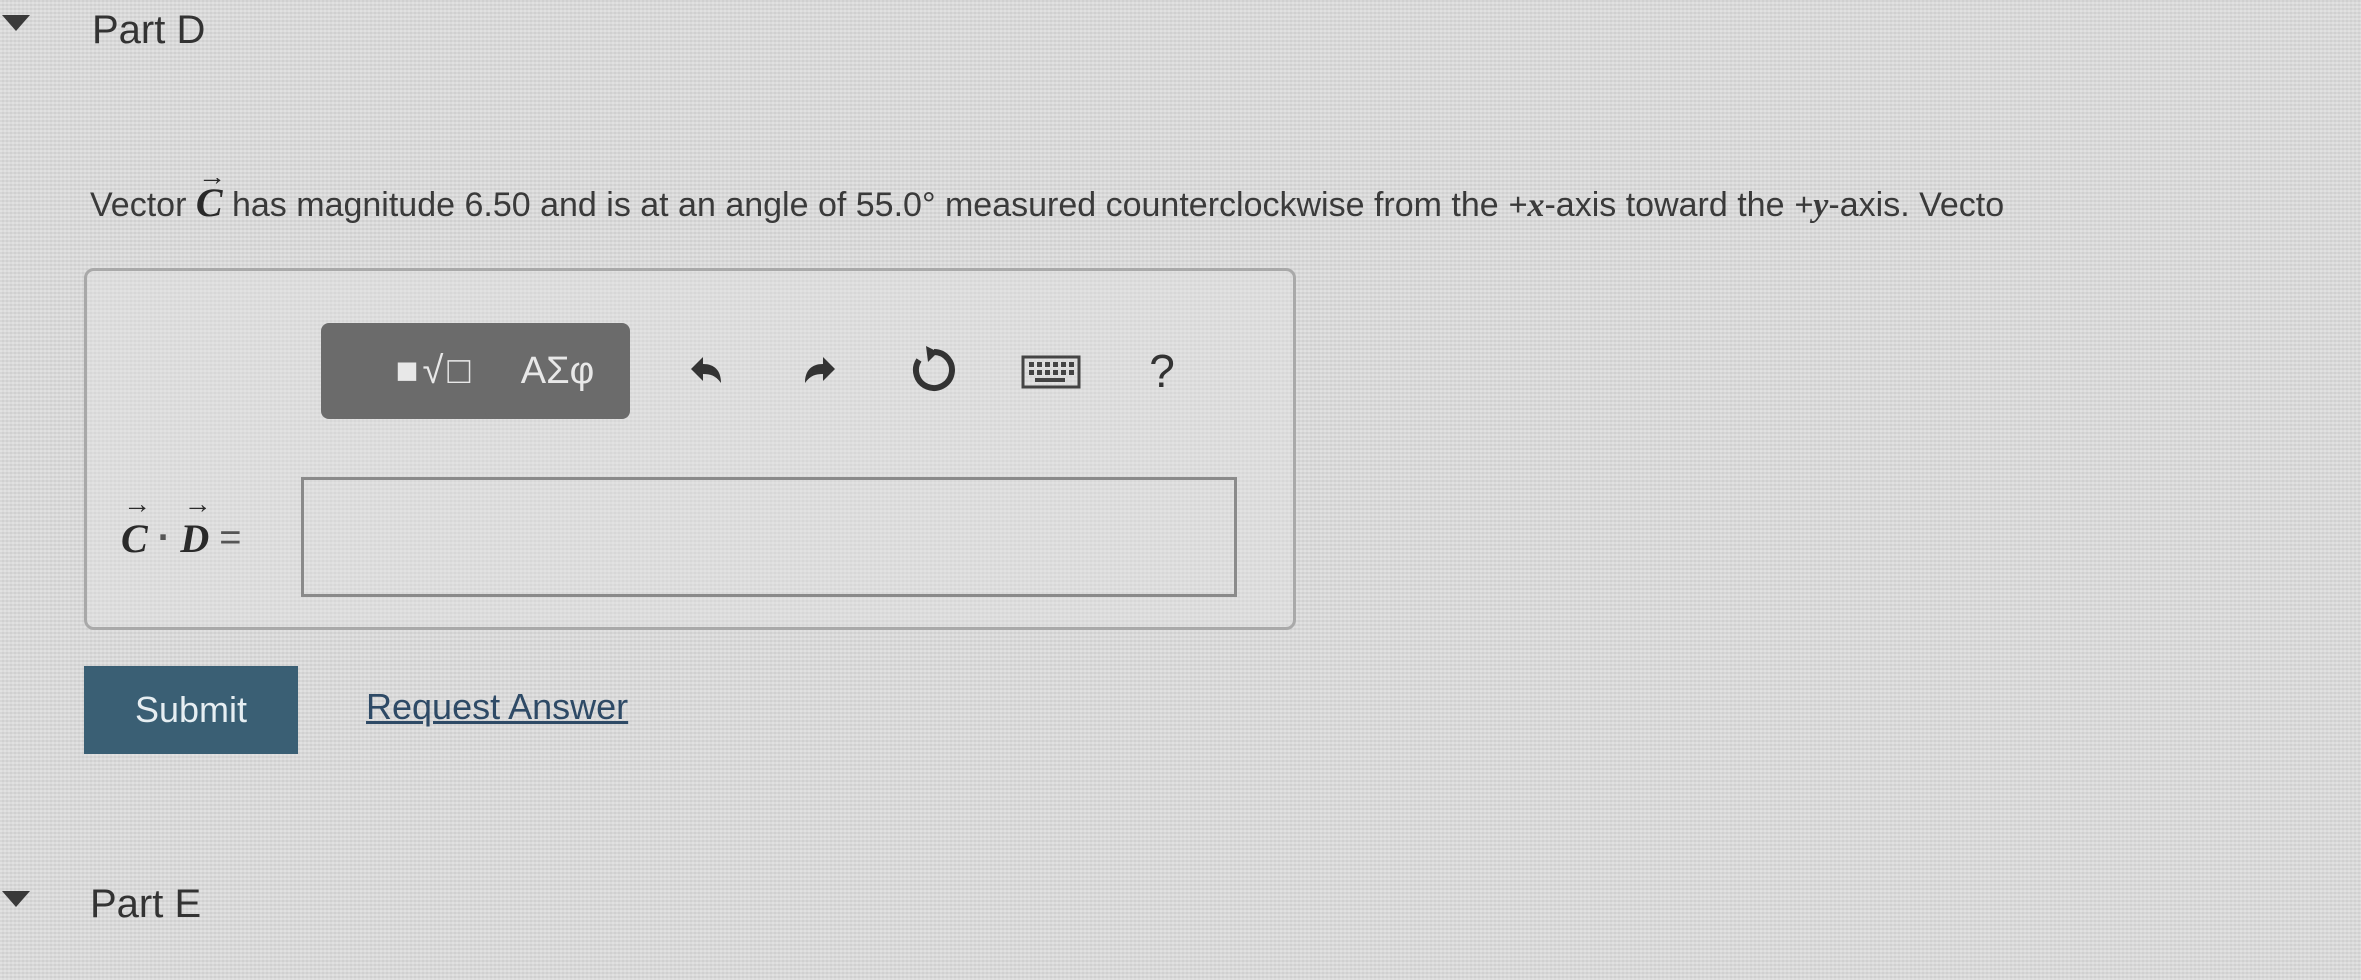  What do you see at coordinates (1162, 371) in the screenshot?
I see `help-icon: ?` at bounding box center [1162, 371].